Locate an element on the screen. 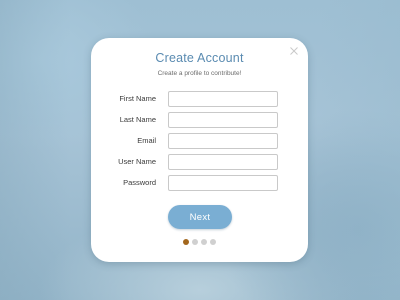  form-row-first-name: First Name is located at coordinates (199, 99).